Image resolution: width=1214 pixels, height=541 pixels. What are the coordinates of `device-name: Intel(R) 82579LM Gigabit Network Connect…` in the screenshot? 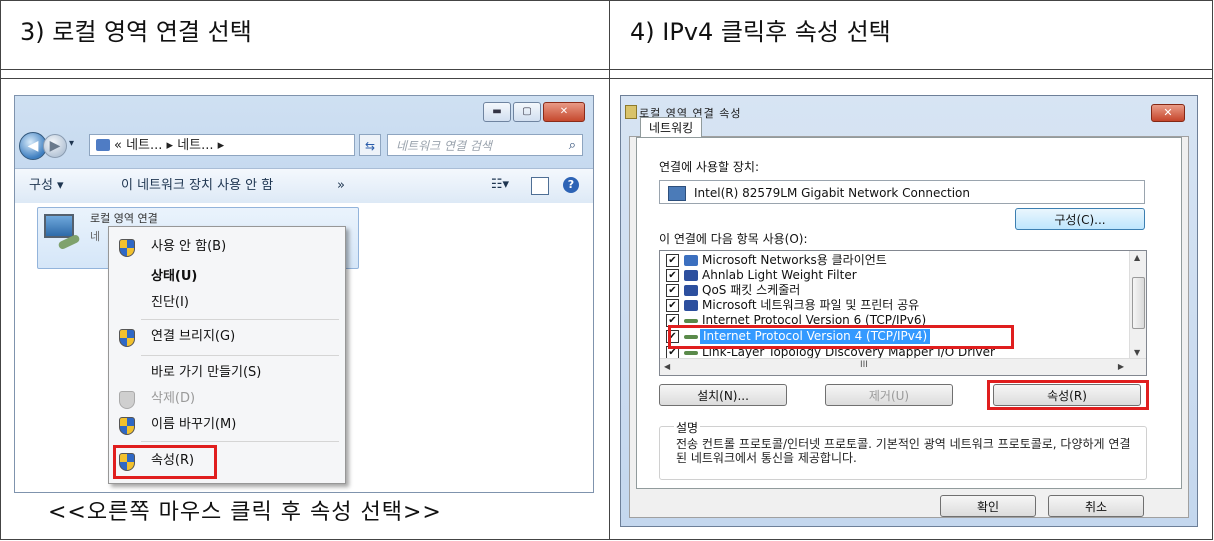 It's located at (832, 193).